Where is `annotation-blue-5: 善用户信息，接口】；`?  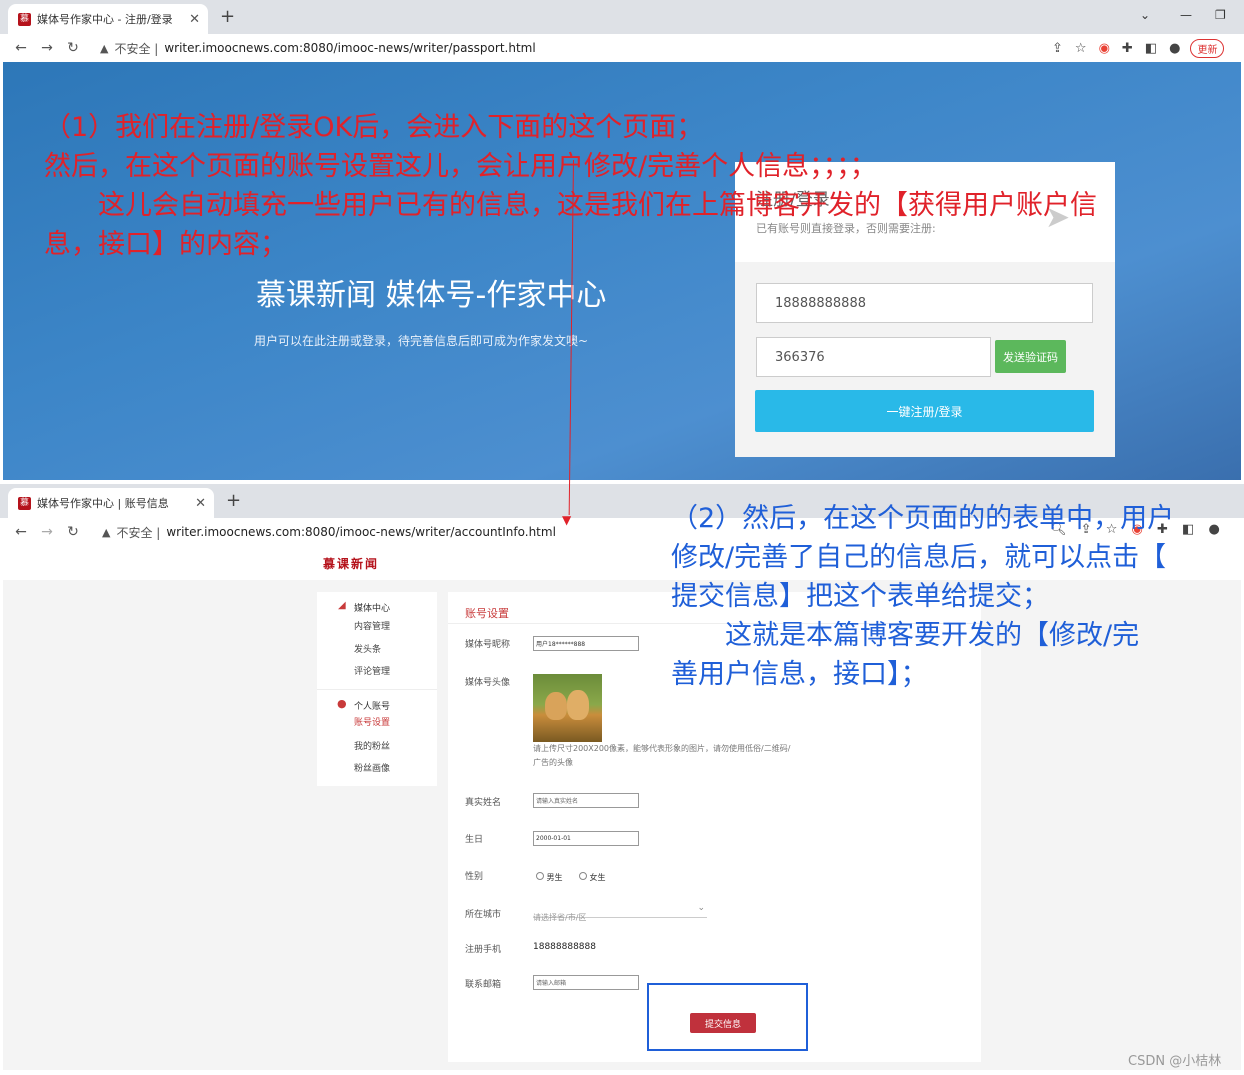
annotation-blue-5: 善用户信息，接口】； is located at coordinates (799, 674).